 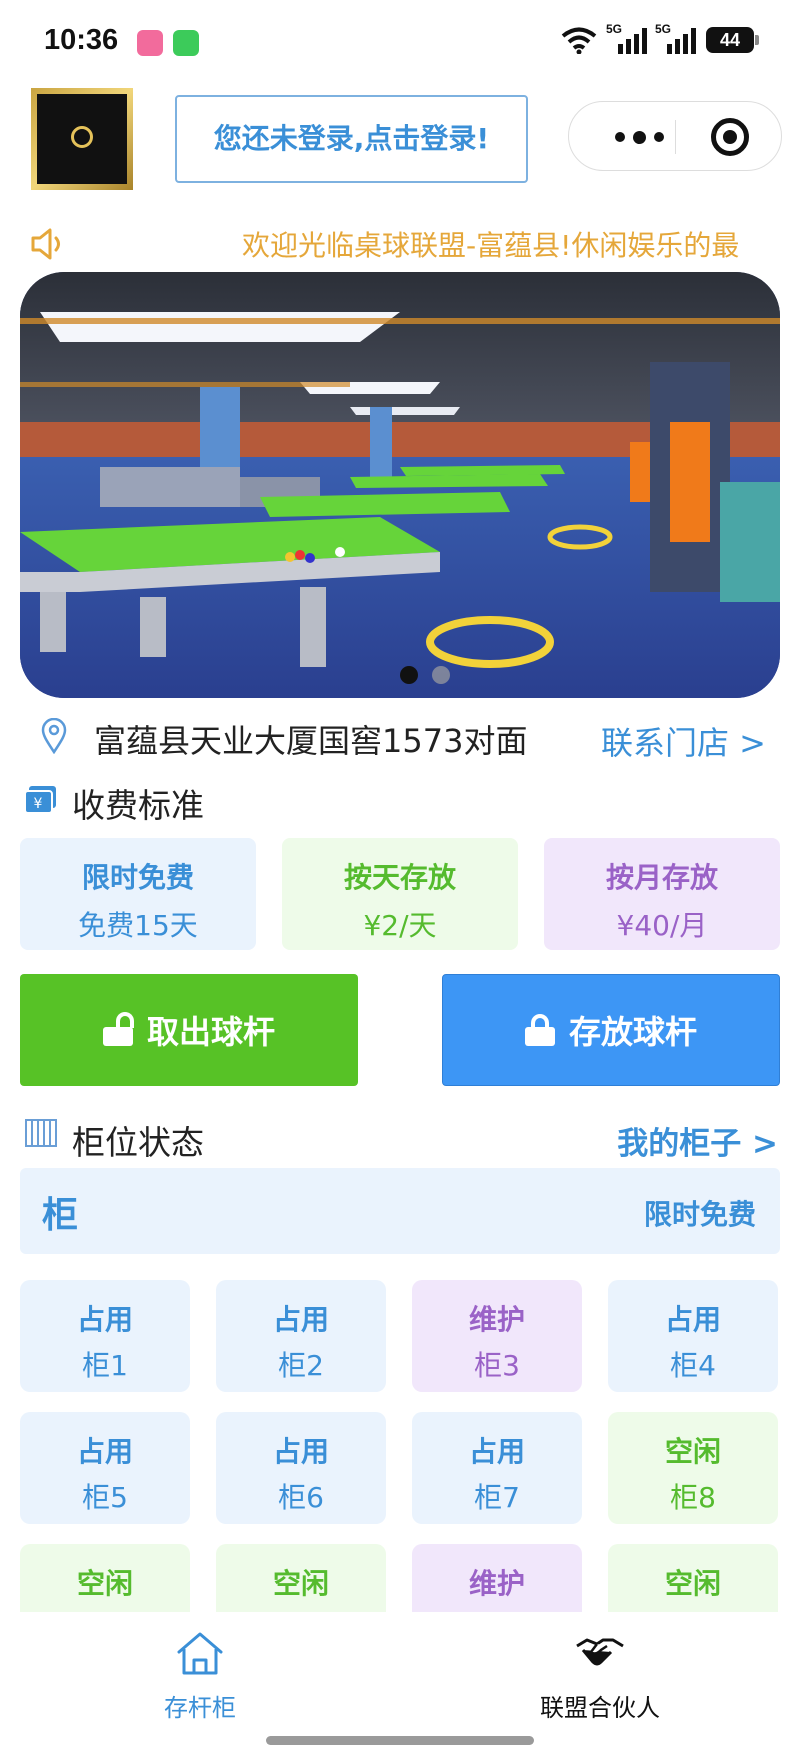 What do you see at coordinates (60, 1215) in the screenshot?
I see `cabinet-group-label: 柜` at bounding box center [60, 1215].